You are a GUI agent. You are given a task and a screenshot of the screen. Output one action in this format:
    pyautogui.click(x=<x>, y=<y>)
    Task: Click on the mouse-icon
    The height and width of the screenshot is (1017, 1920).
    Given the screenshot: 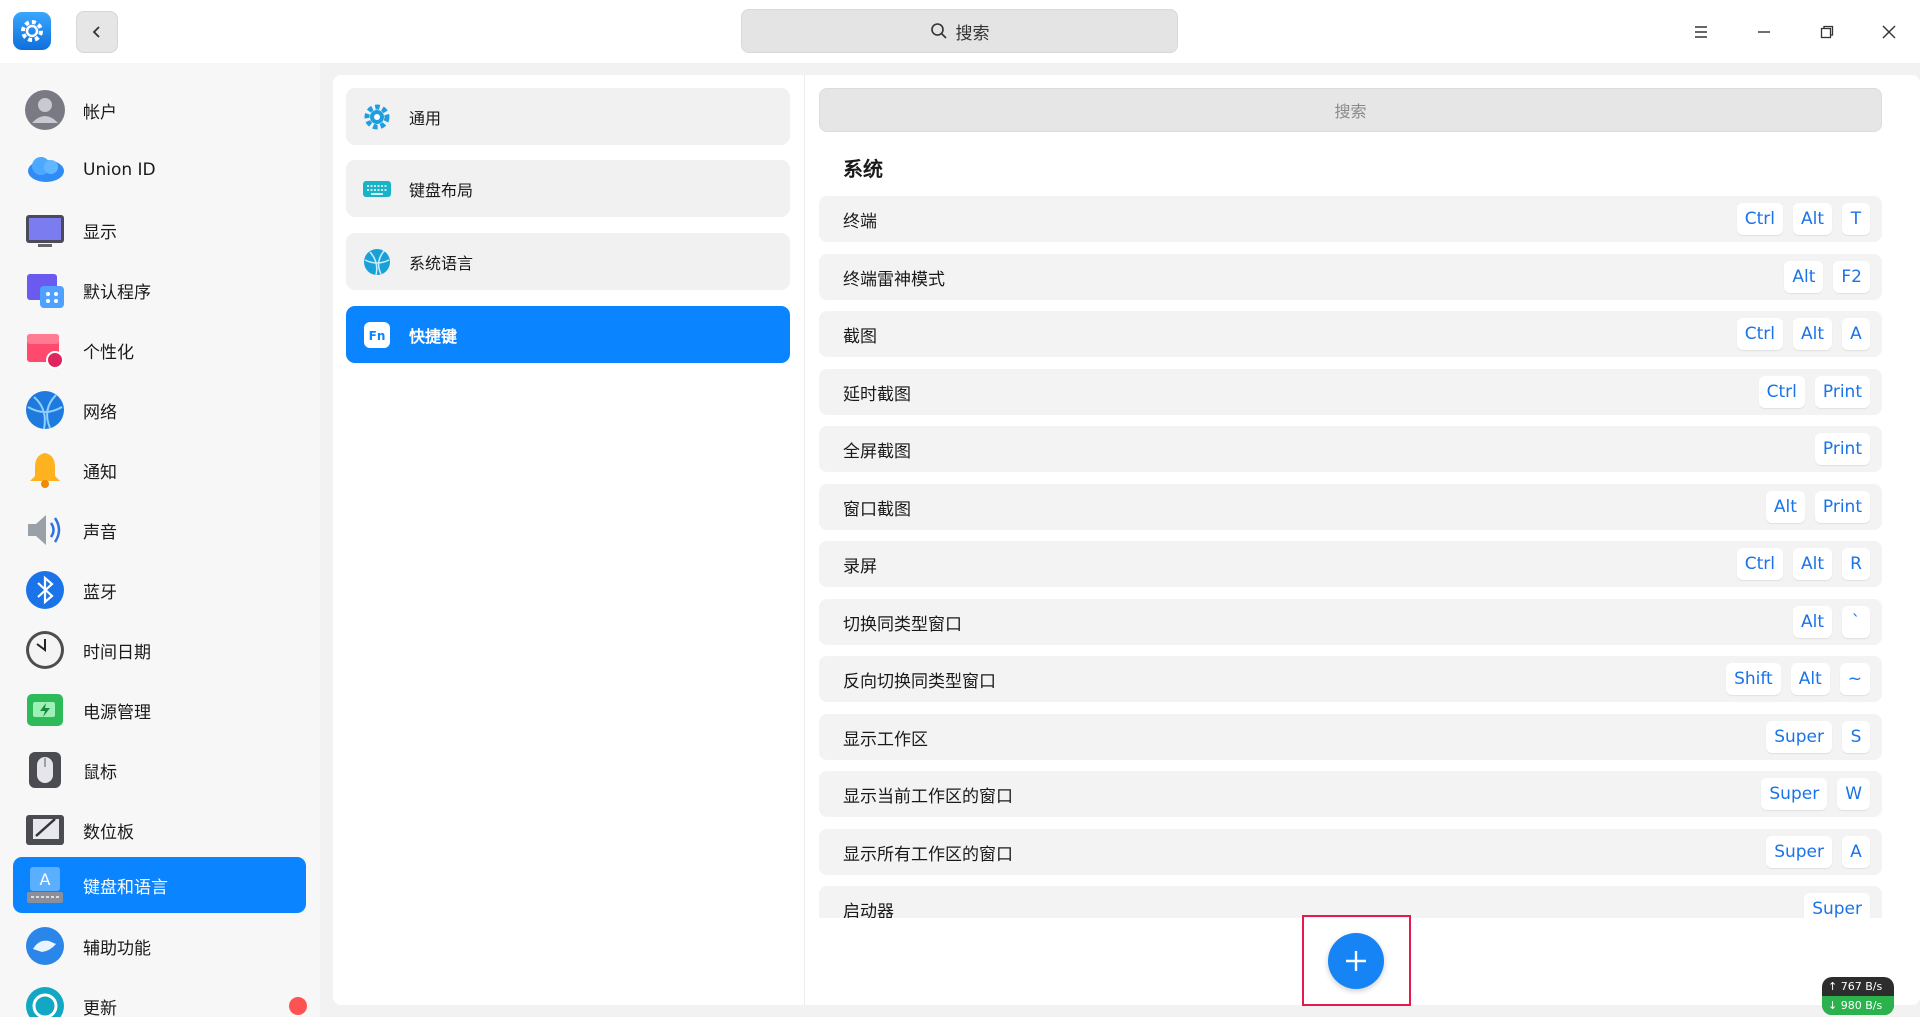 What is the action you would take?
    pyautogui.click(x=45, y=770)
    